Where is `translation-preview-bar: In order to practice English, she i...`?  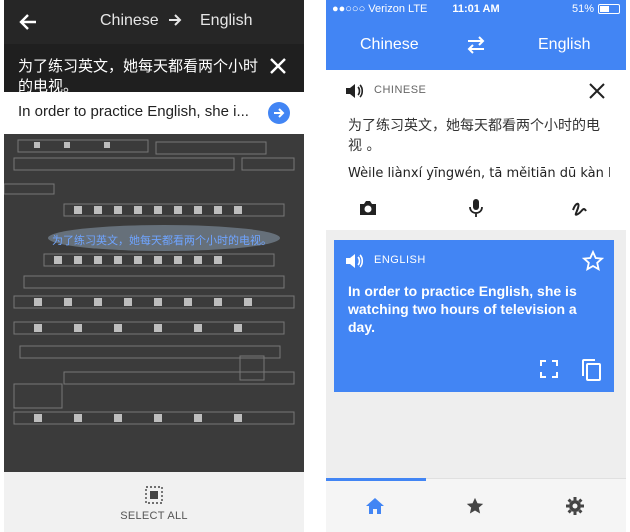 translation-preview-bar: In order to practice English, she i... is located at coordinates (154, 113).